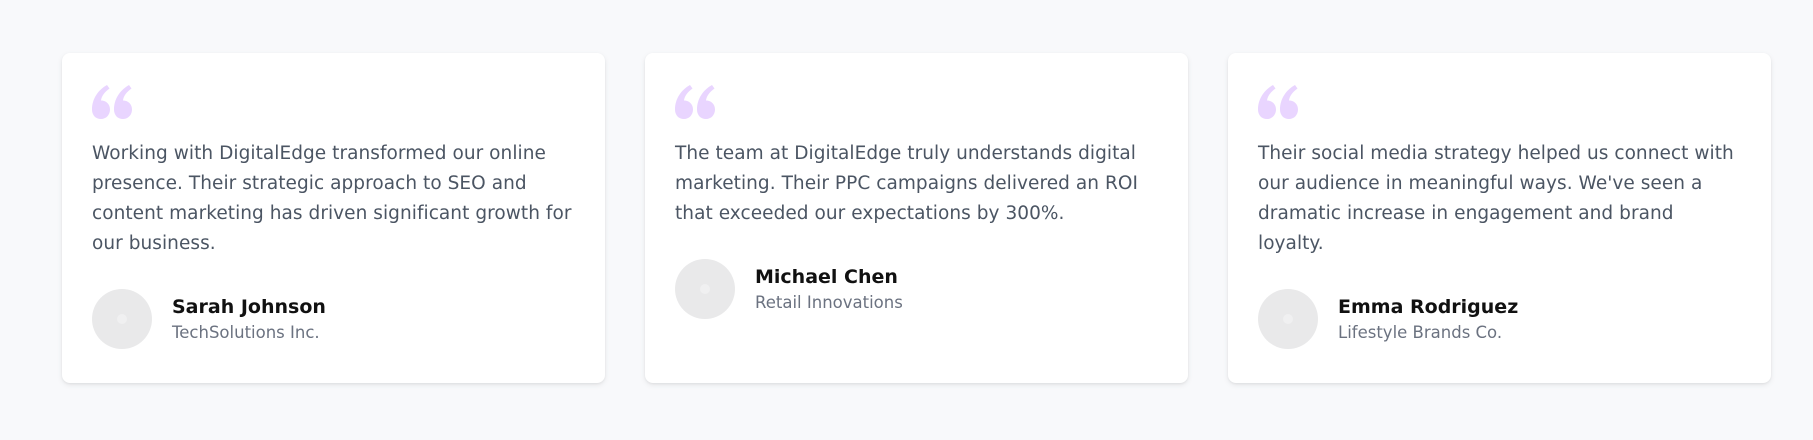 This screenshot has width=1813, height=440. What do you see at coordinates (333, 319) in the screenshot?
I see `testimonial-author: Sarah Johnson TechSolutions Inc.` at bounding box center [333, 319].